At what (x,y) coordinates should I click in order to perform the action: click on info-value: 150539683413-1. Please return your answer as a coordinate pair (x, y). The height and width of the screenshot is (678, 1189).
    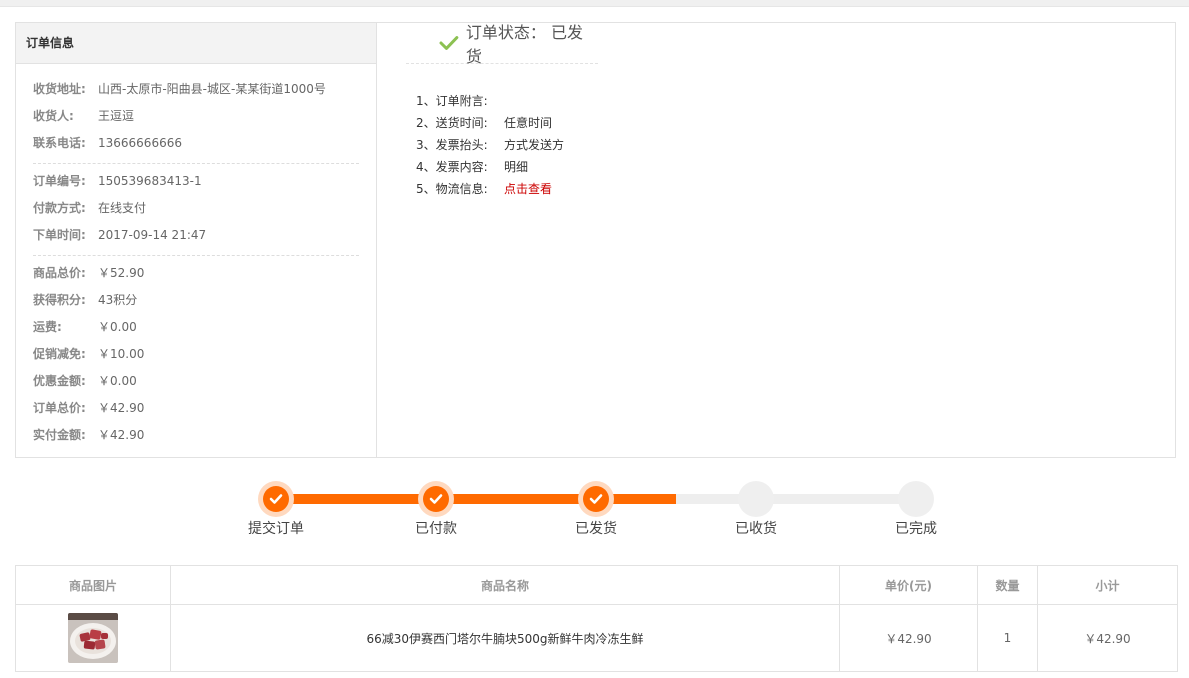
    Looking at the image, I should click on (150, 181).